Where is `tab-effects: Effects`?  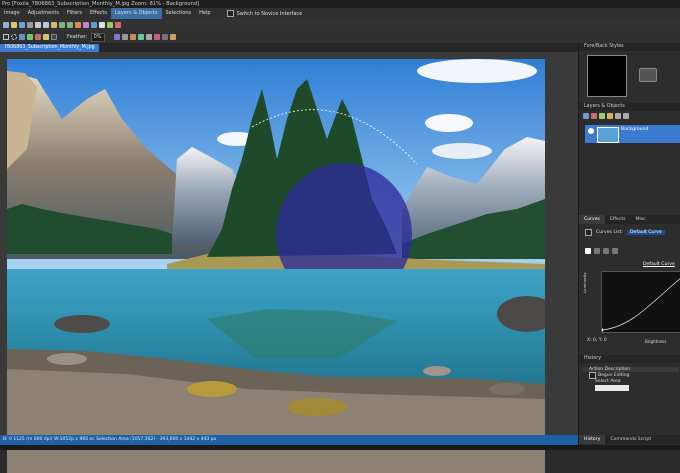
tab-effects: Effects is located at coordinates (618, 219).